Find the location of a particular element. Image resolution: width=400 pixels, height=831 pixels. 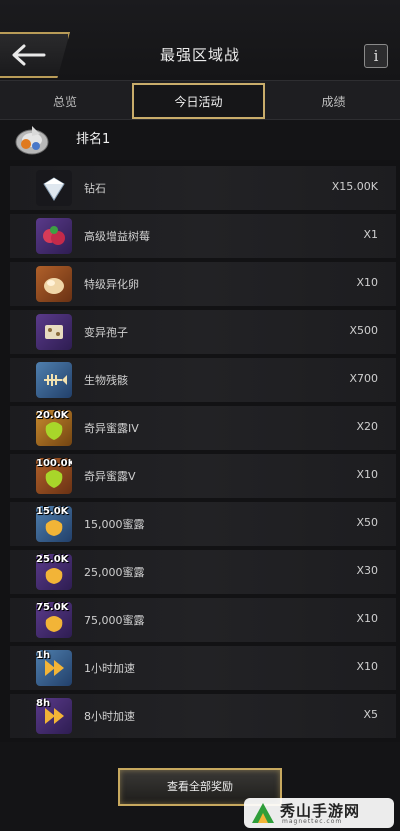

item-name: 奇异蜜露IV is located at coordinates (111, 428).